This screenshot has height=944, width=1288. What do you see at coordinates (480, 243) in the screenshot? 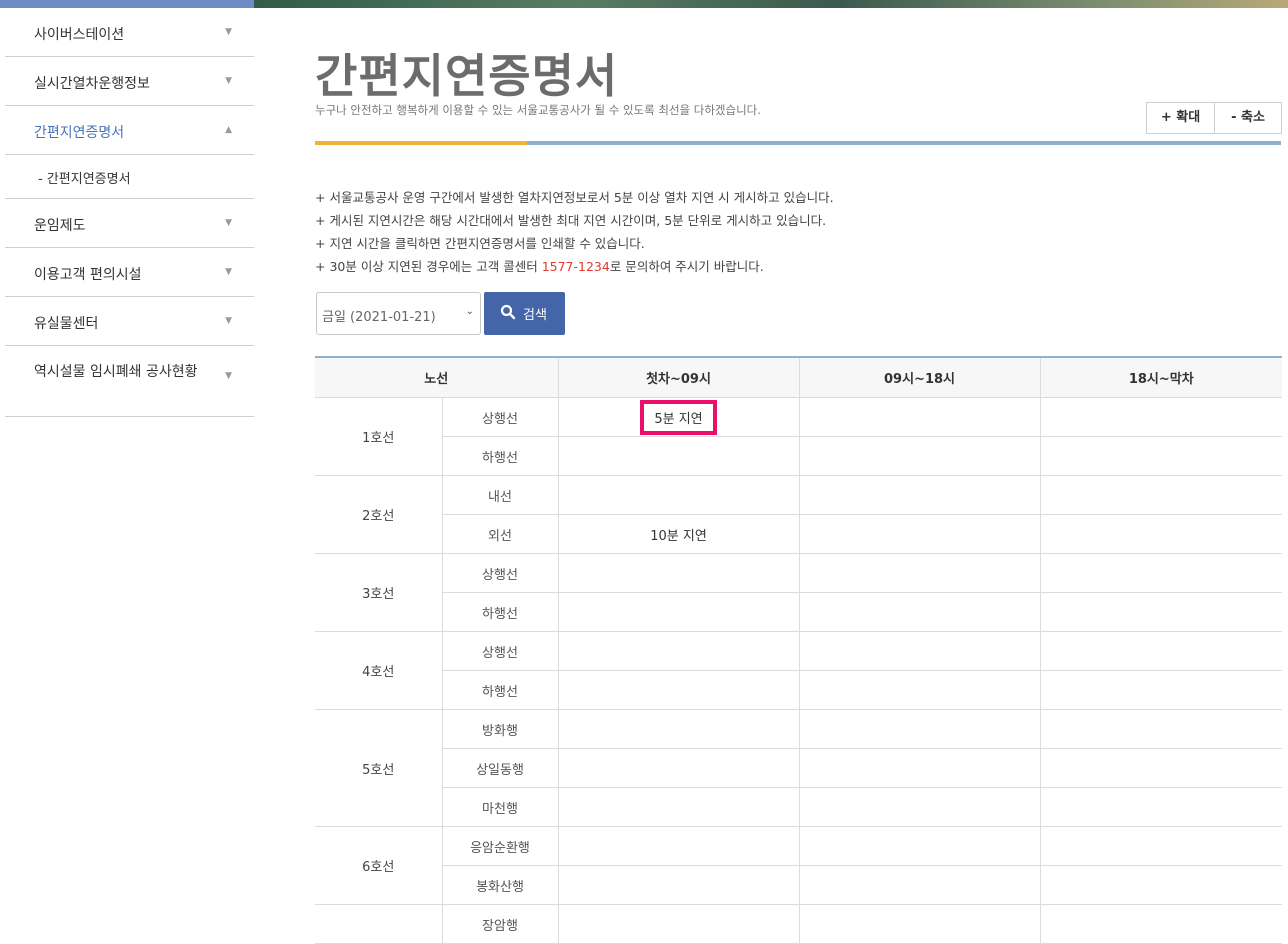
I see `notice-item: + 지연 시간을 클릭하면 간편지연증명서를 인쇄할 수 있습니다.` at bounding box center [480, 243].